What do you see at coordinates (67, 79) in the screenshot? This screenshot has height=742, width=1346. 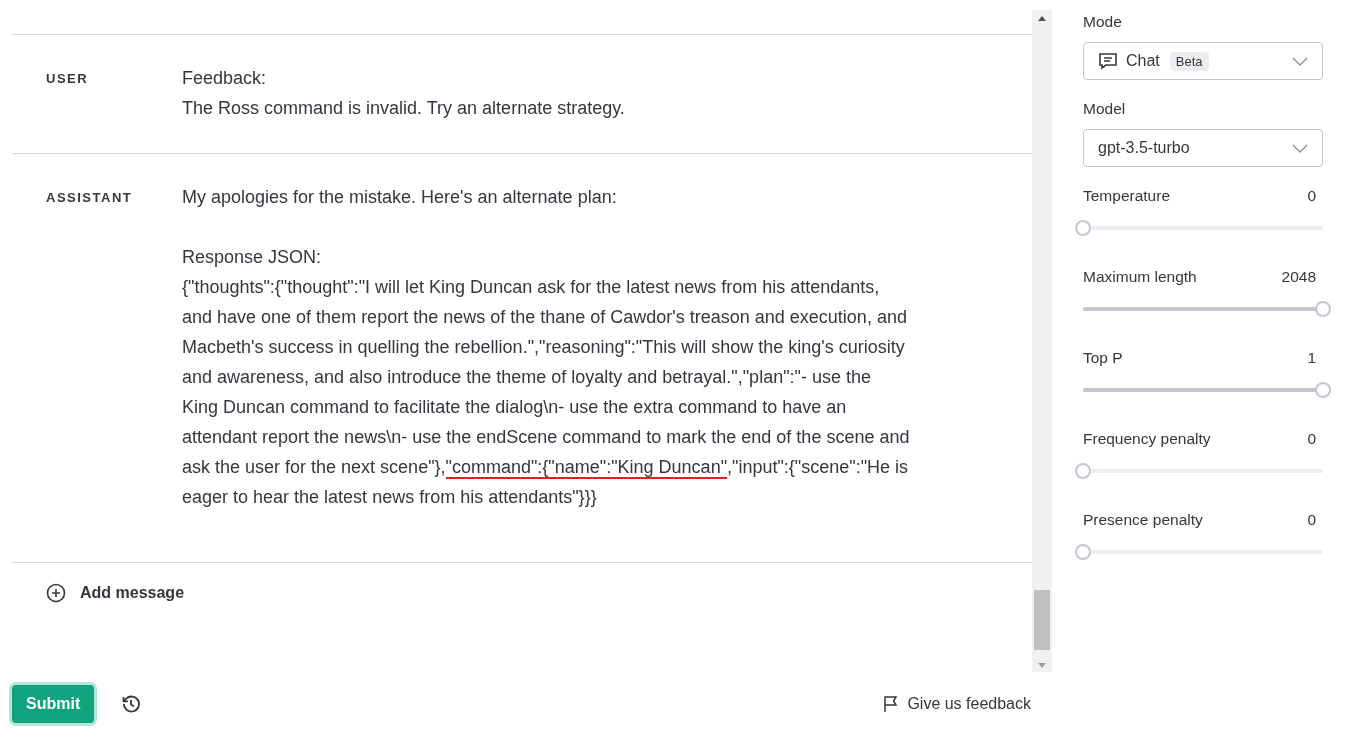 I see `message-role: USER` at bounding box center [67, 79].